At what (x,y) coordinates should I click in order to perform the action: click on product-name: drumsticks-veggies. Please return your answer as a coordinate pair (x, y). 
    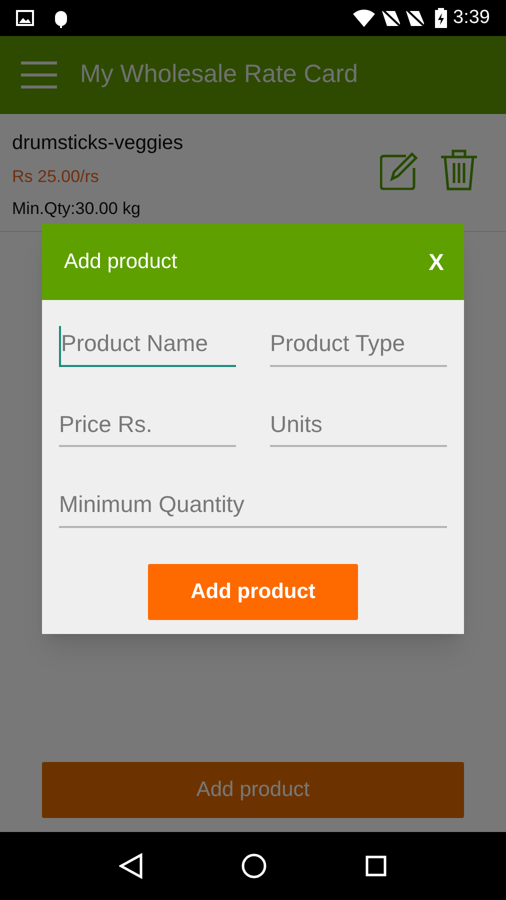
    Looking at the image, I should click on (98, 143).